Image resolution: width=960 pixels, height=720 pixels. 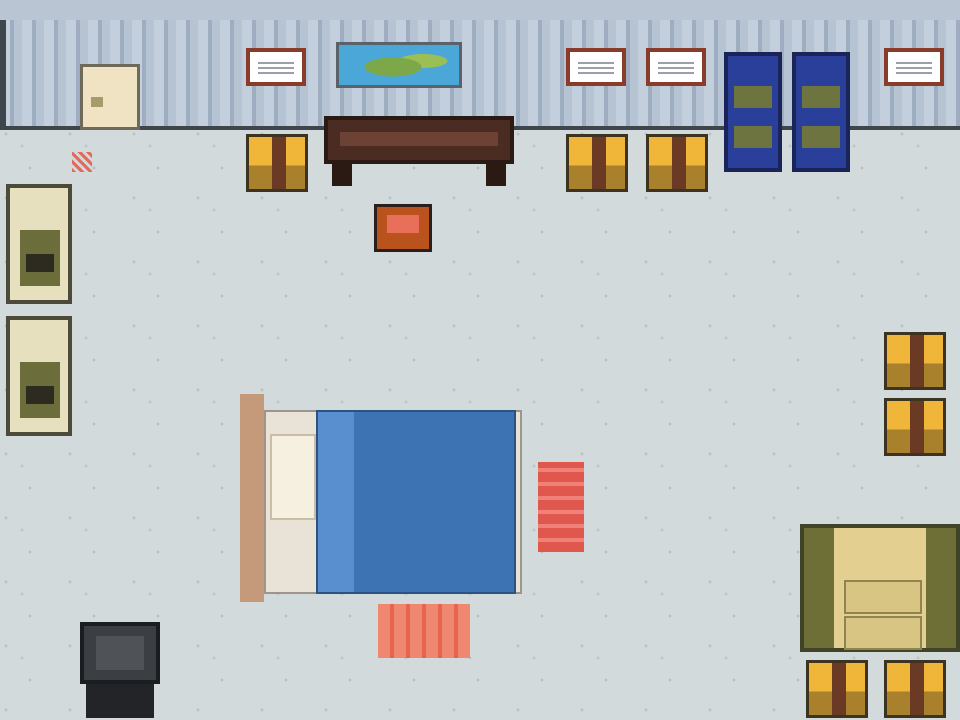 I want to click on coffee-table, so click(x=419, y=151).